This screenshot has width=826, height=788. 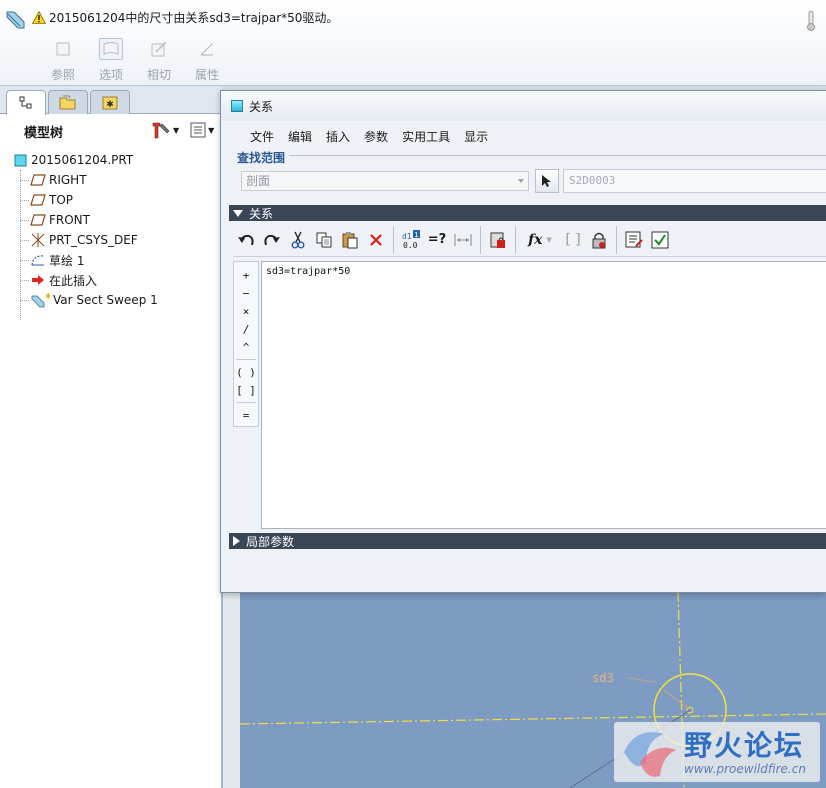 I want to click on sweep-feature-icon, so click(x=15, y=20).